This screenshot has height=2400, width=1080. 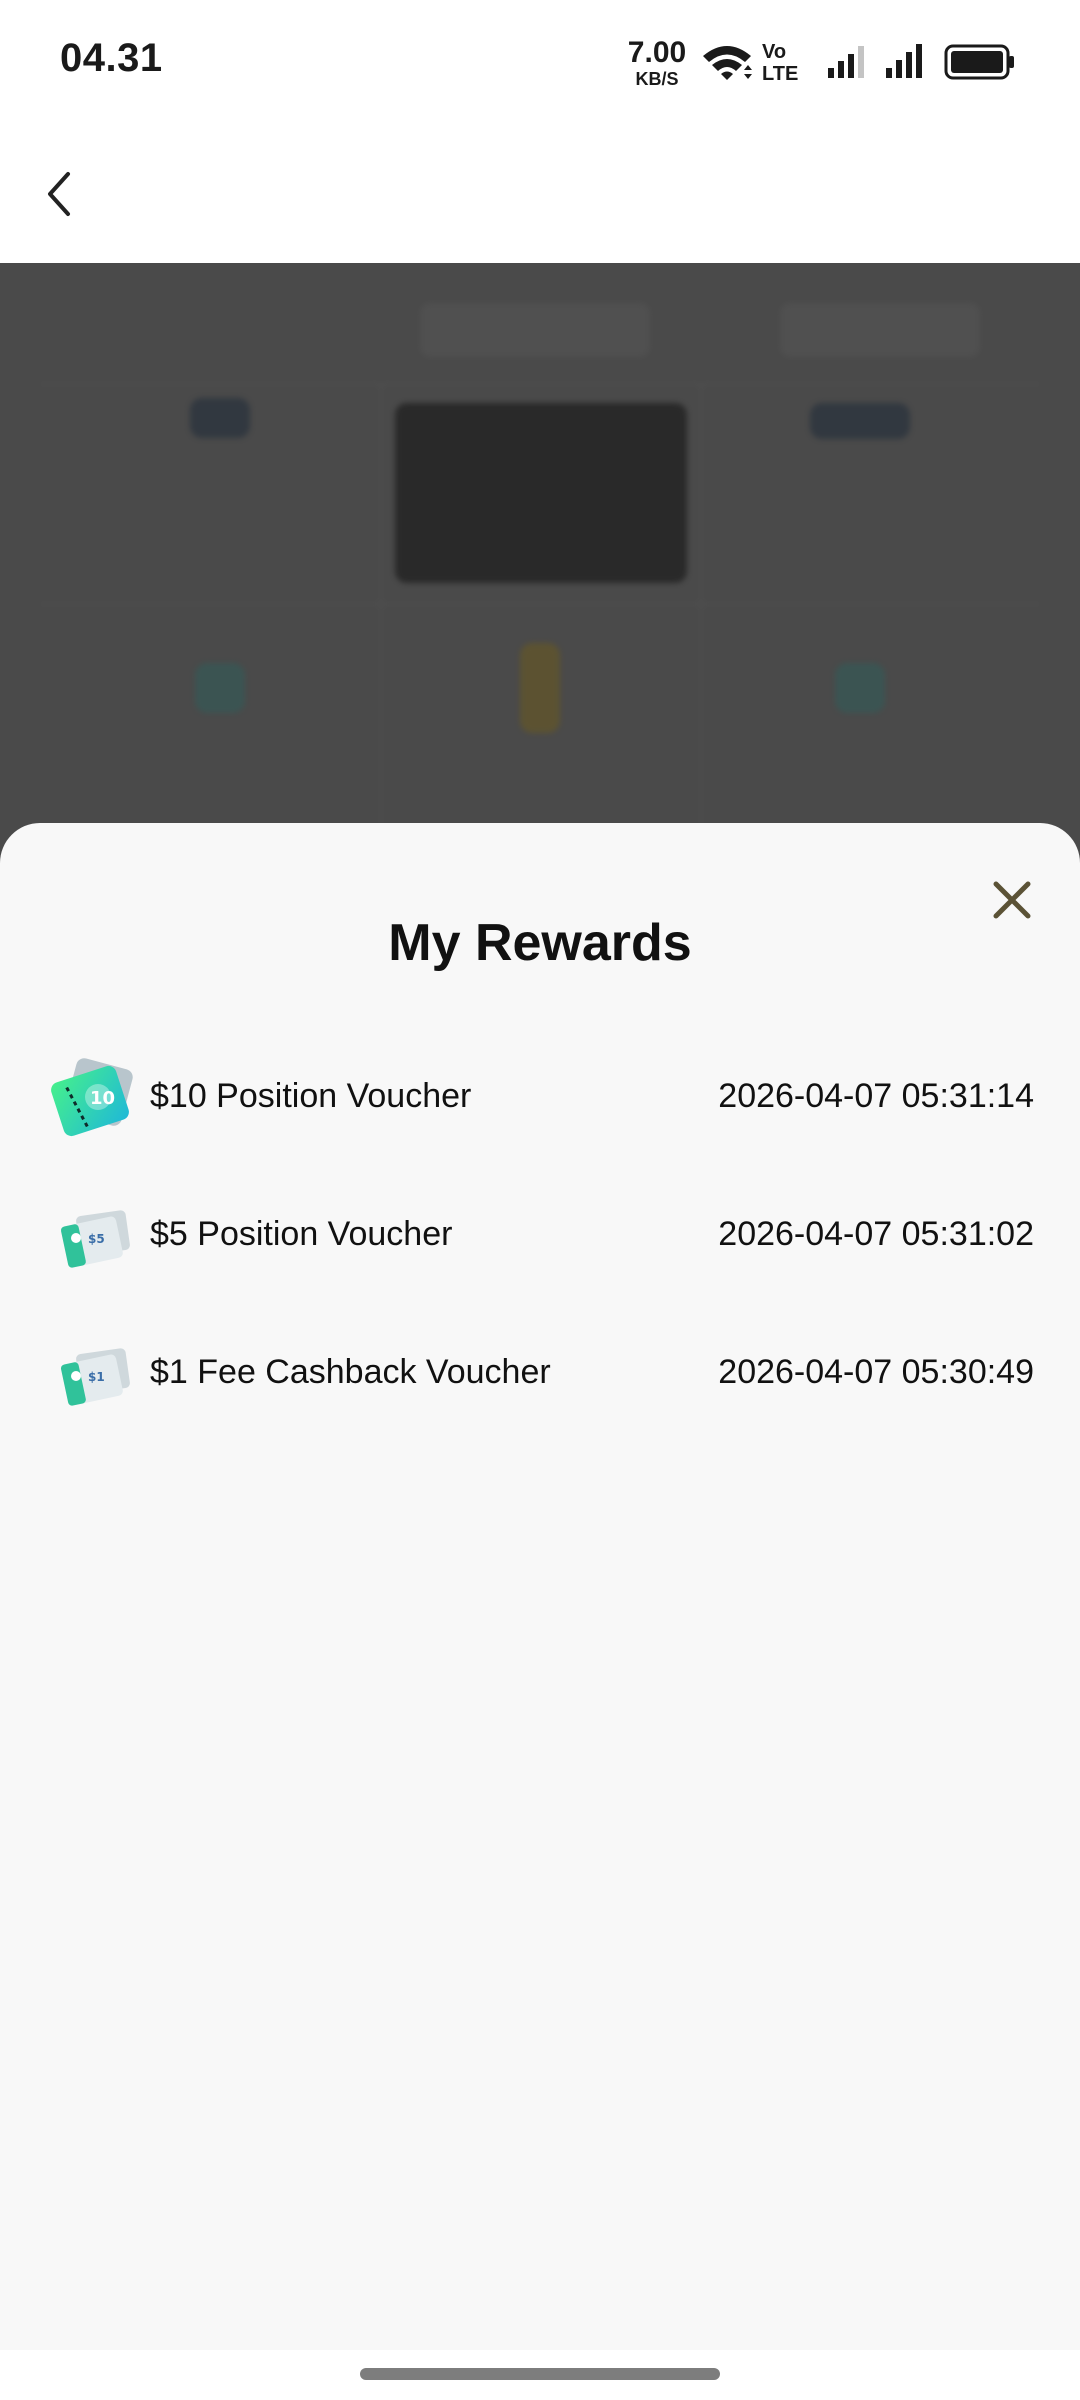 I want to click on reward-name: $1 Fee Cashback Voucher, so click(x=350, y=1372).